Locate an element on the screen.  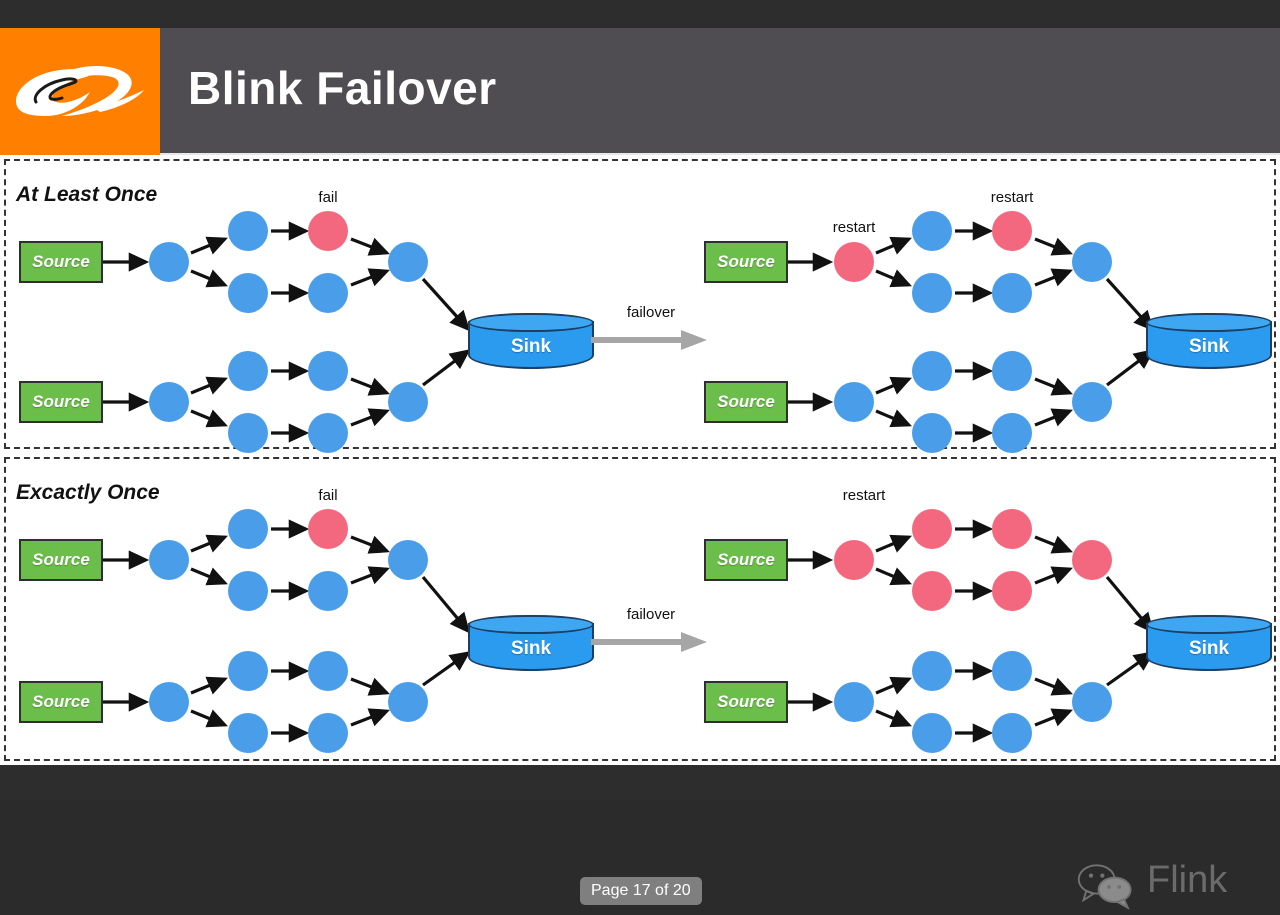
wechat-bubbles-icon is located at coordinates (1104, 887).